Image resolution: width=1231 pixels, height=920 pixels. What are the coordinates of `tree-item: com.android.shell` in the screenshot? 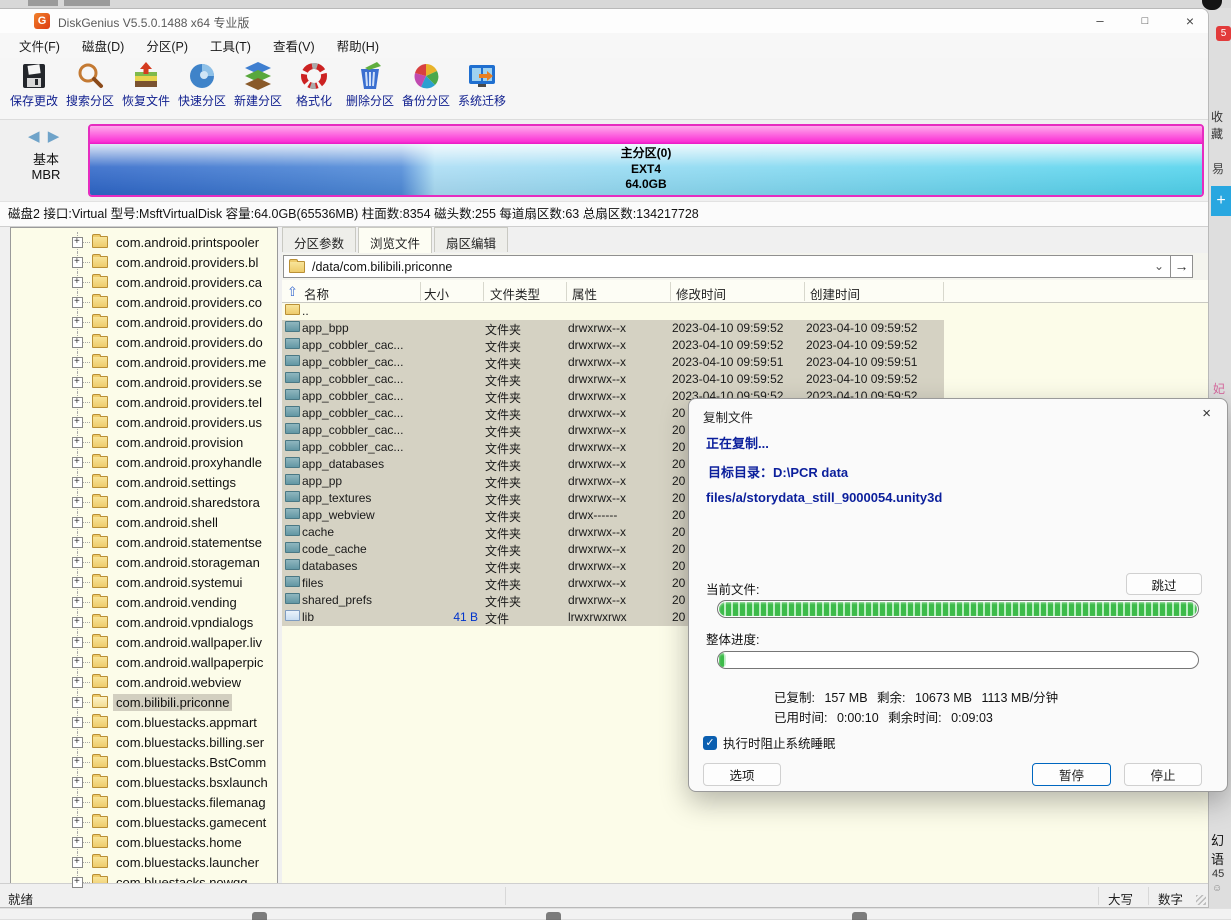 It's located at (144, 522).